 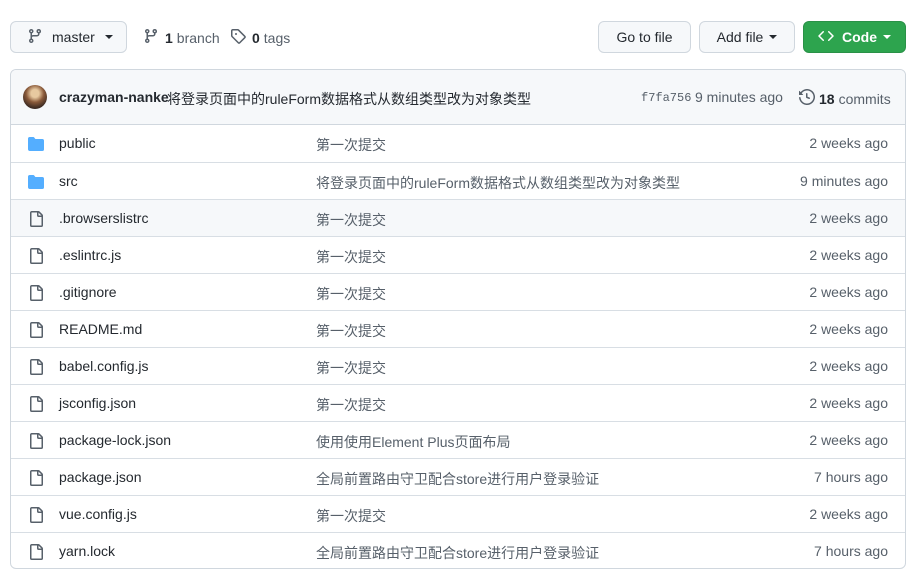 What do you see at coordinates (68, 181) in the screenshot?
I see `file-name-link: src` at bounding box center [68, 181].